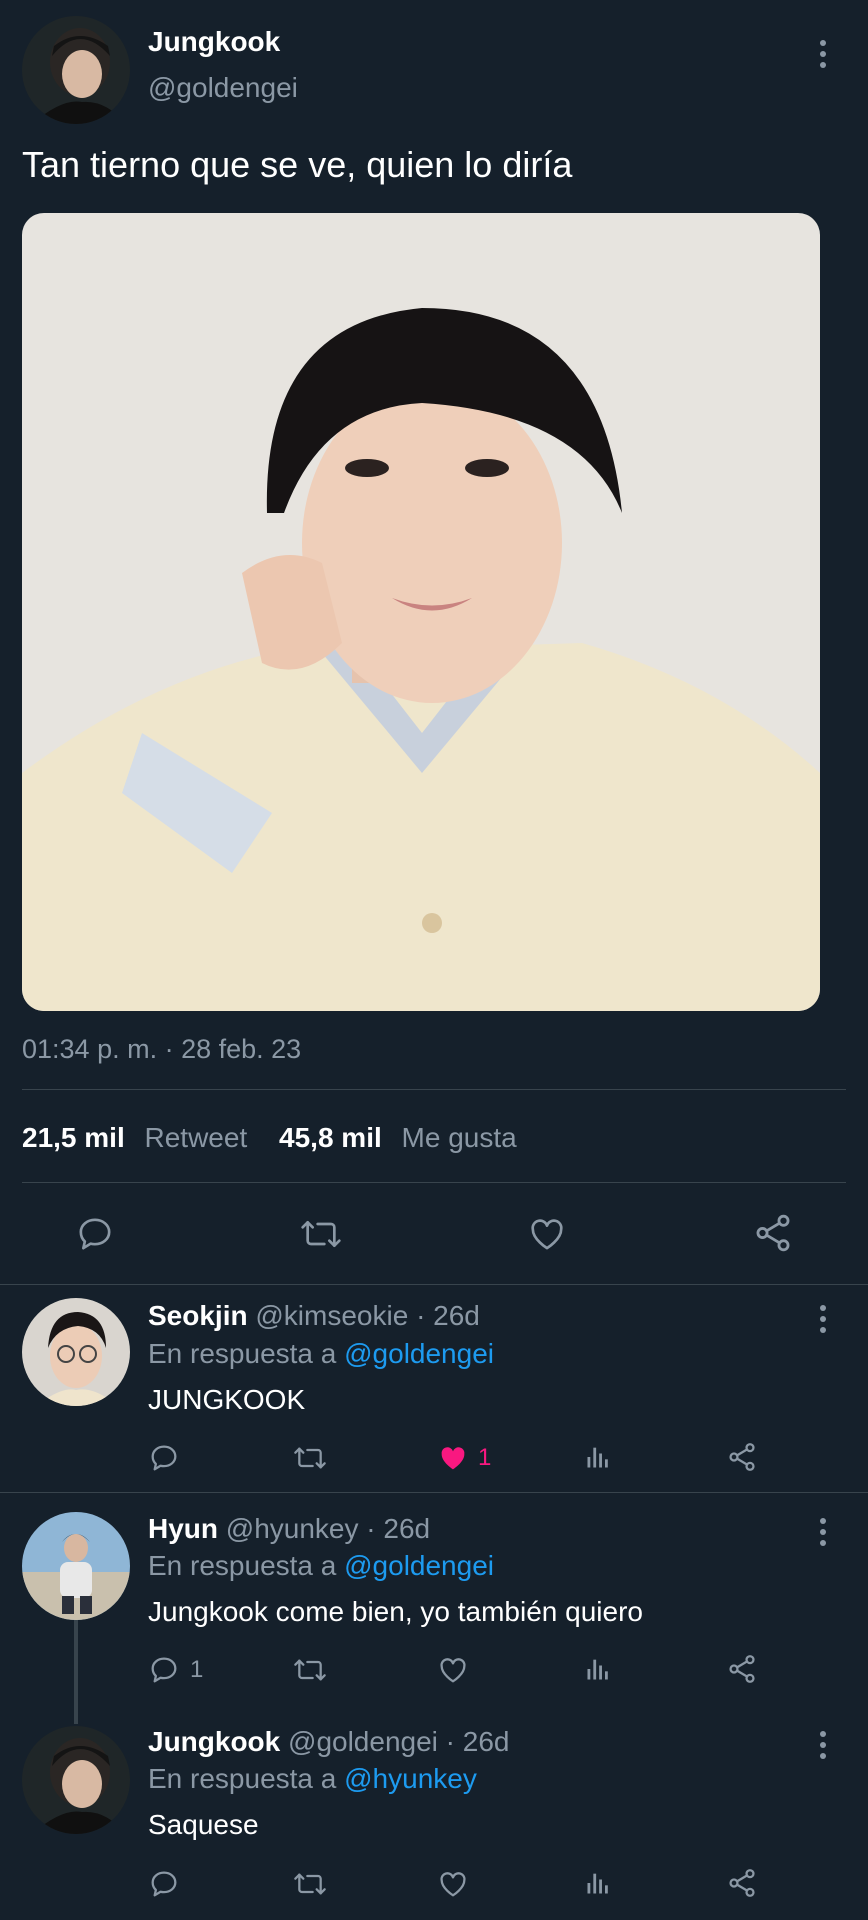 Image resolution: width=868 pixels, height=1920 pixels. I want to click on author-handle: @goldengei, so click(223, 88).